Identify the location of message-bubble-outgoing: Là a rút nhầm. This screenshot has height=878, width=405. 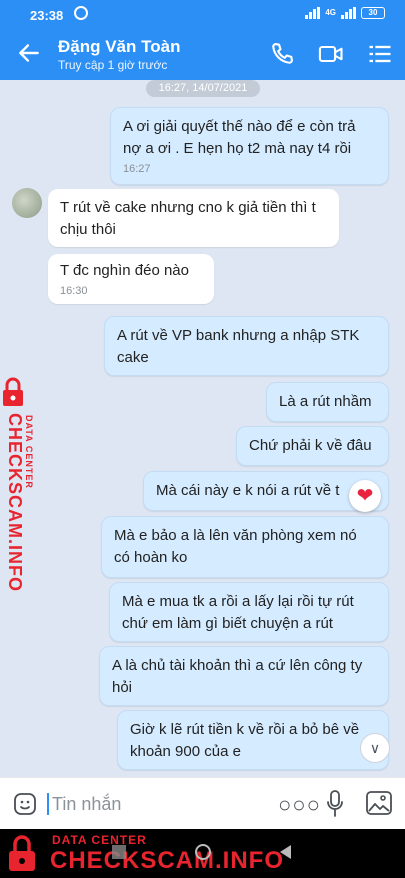
(327, 402).